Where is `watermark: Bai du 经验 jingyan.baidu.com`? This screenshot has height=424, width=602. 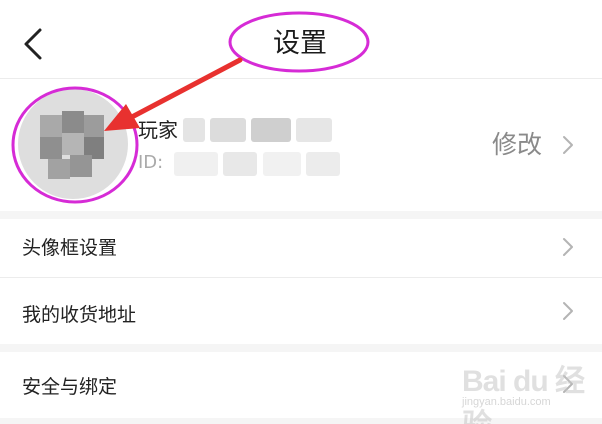
watermark: Bai du 经验 jingyan.baidu.com is located at coordinates (523, 390).